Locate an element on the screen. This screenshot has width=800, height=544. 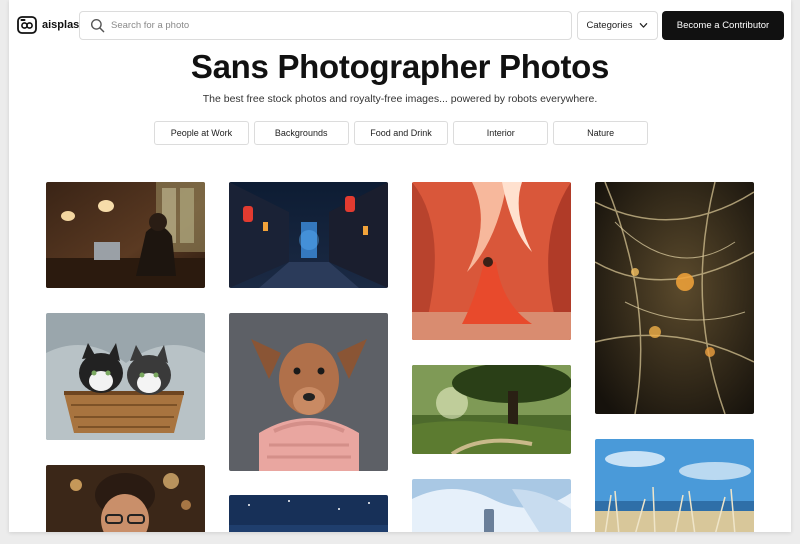
categories-dropdown: Categories is located at coordinates (617, 25).